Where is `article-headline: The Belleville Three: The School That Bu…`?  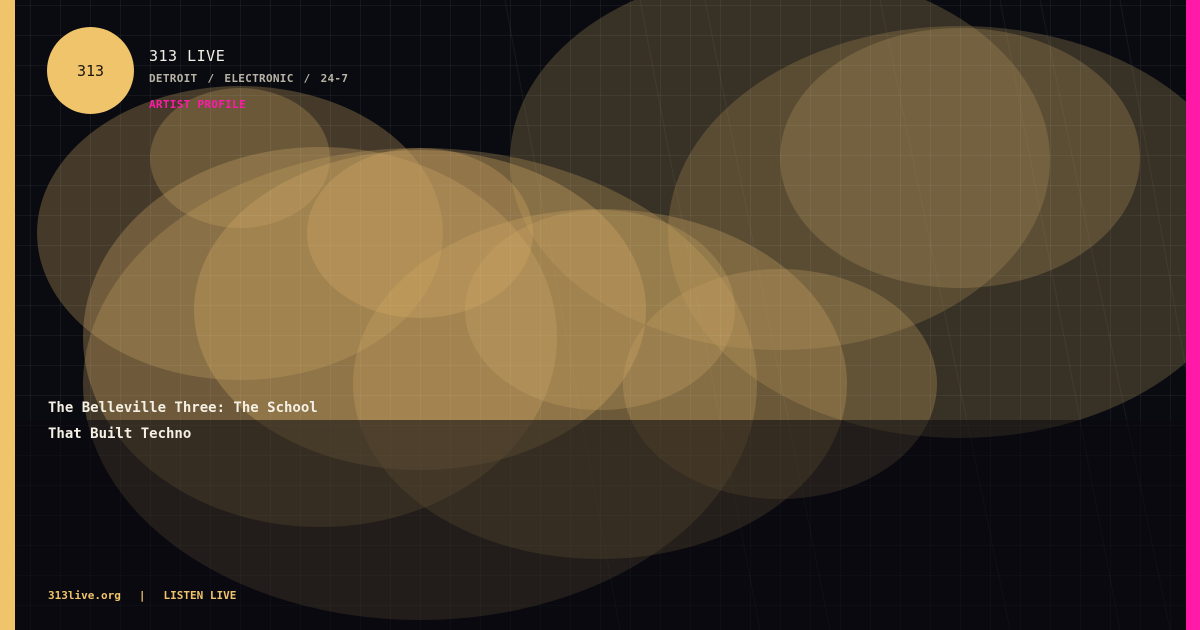 article-headline: The Belleville Three: The School That Bu… is located at coordinates (228, 421).